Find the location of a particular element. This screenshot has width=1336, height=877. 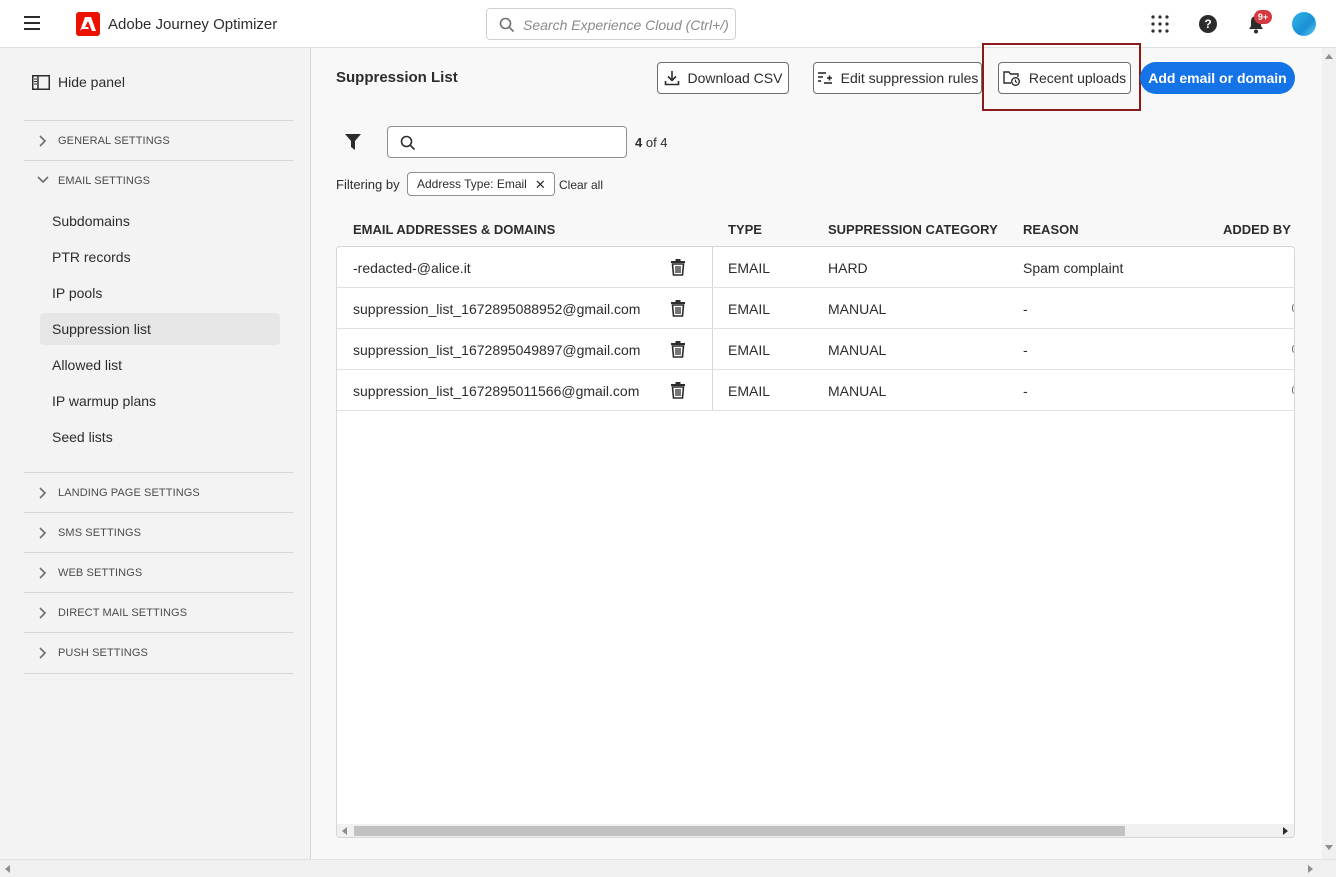

adobe-logo is located at coordinates (88, 24).